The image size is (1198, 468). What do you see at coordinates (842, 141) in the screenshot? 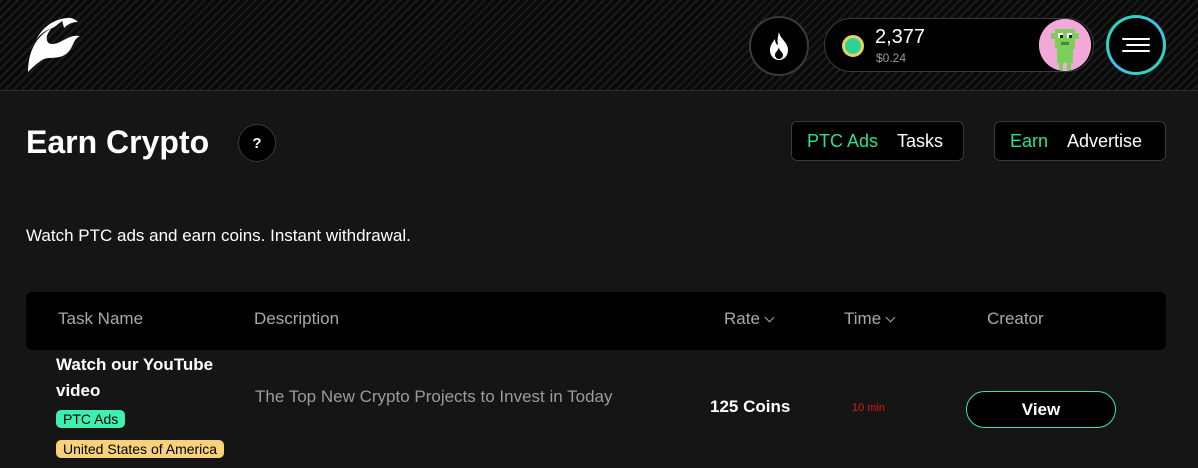
I see `tab-ptc-ads: PTC Ads` at bounding box center [842, 141].